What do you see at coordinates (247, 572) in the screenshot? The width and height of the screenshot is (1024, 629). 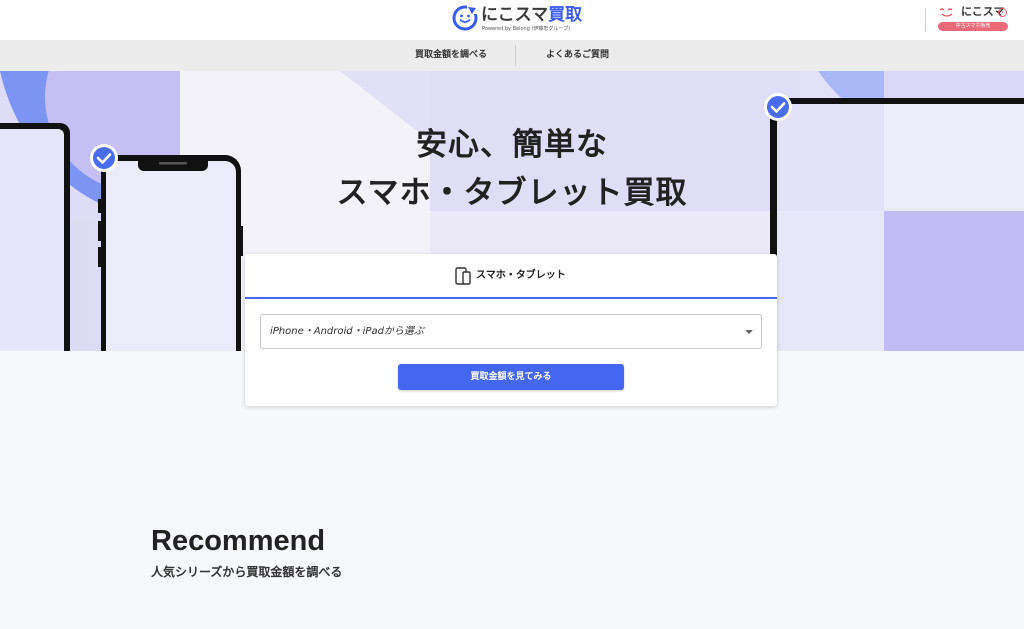 I see `recommend-subheading: 人気シリーズから買取金額を調べる` at bounding box center [247, 572].